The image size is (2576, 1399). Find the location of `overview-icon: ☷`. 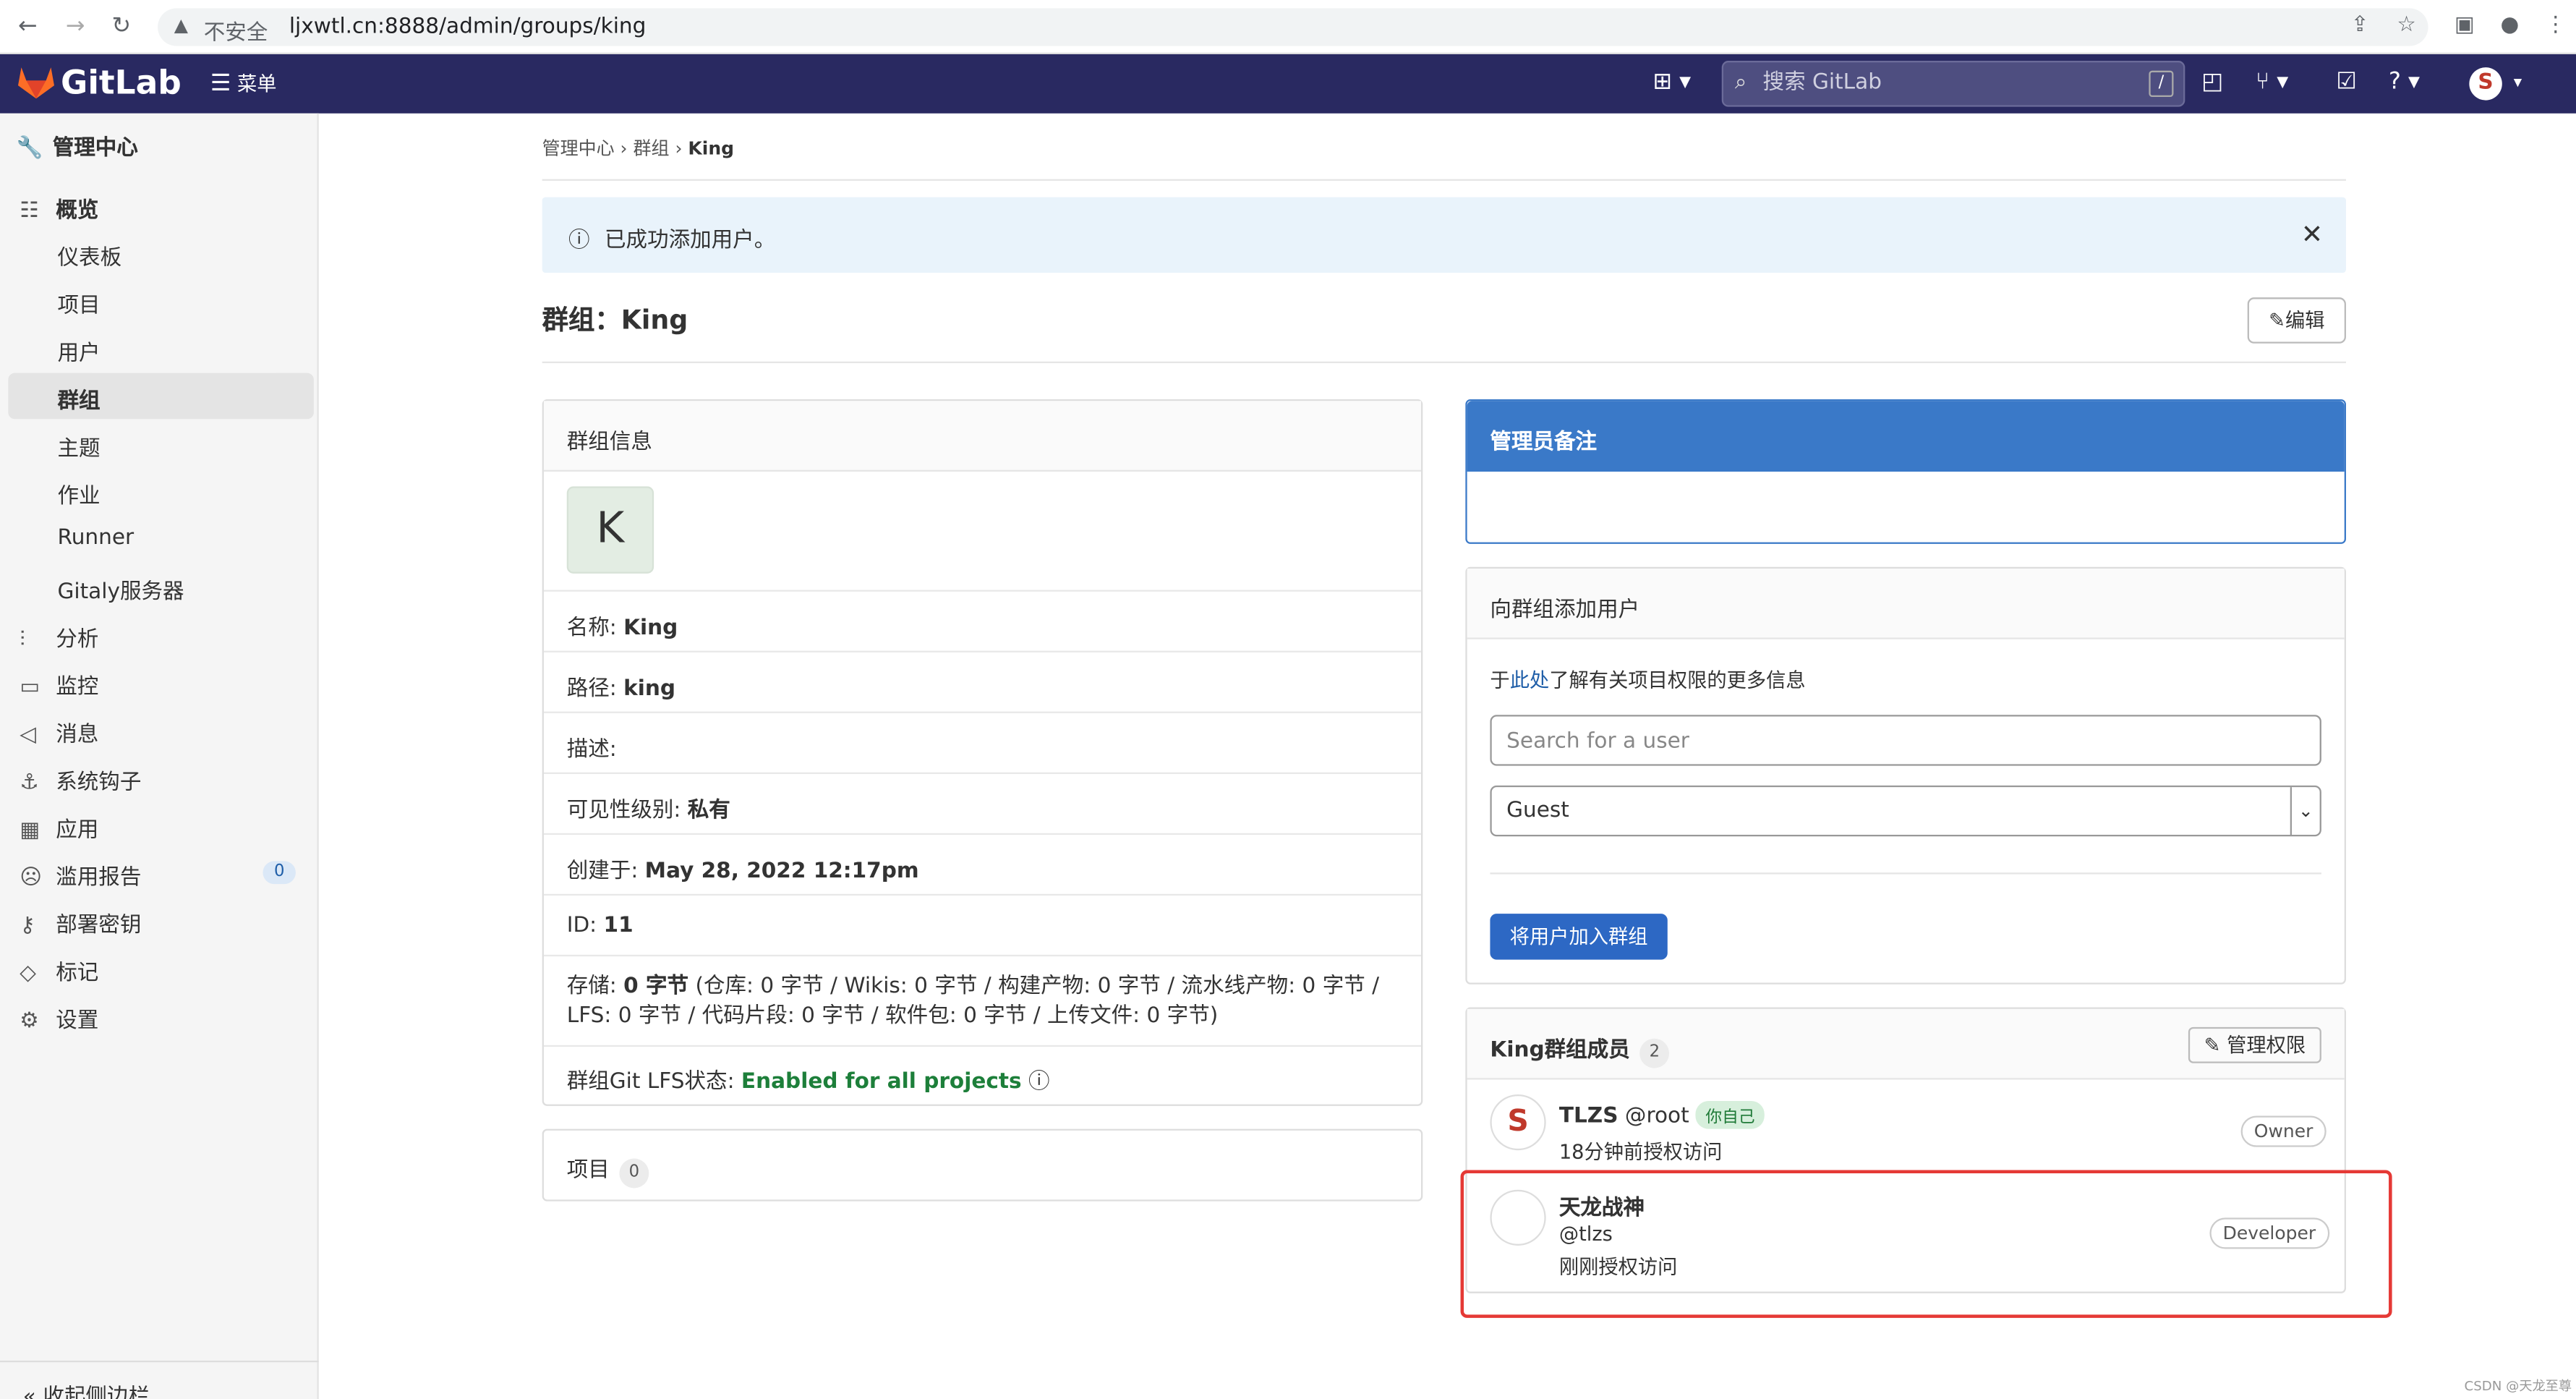

overview-icon: ☷ is located at coordinates (29, 211).